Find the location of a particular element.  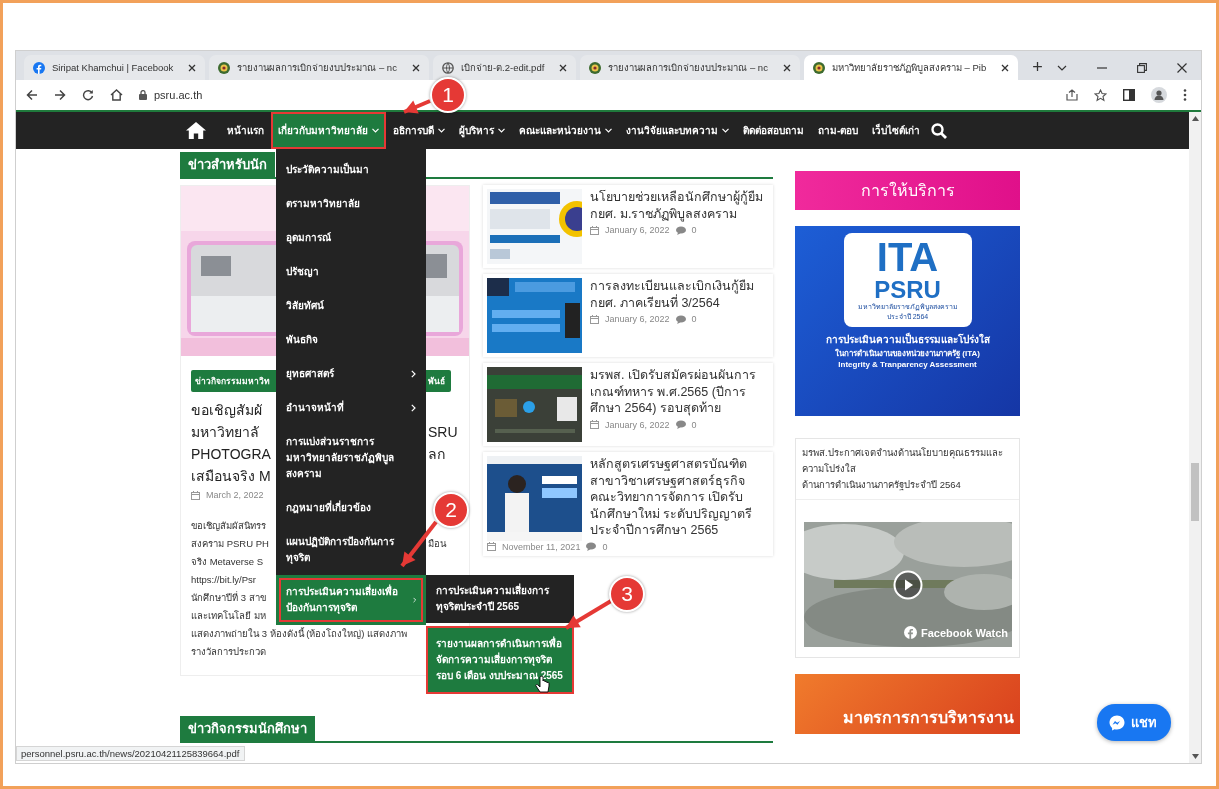

back-icon is located at coordinates (32, 95).